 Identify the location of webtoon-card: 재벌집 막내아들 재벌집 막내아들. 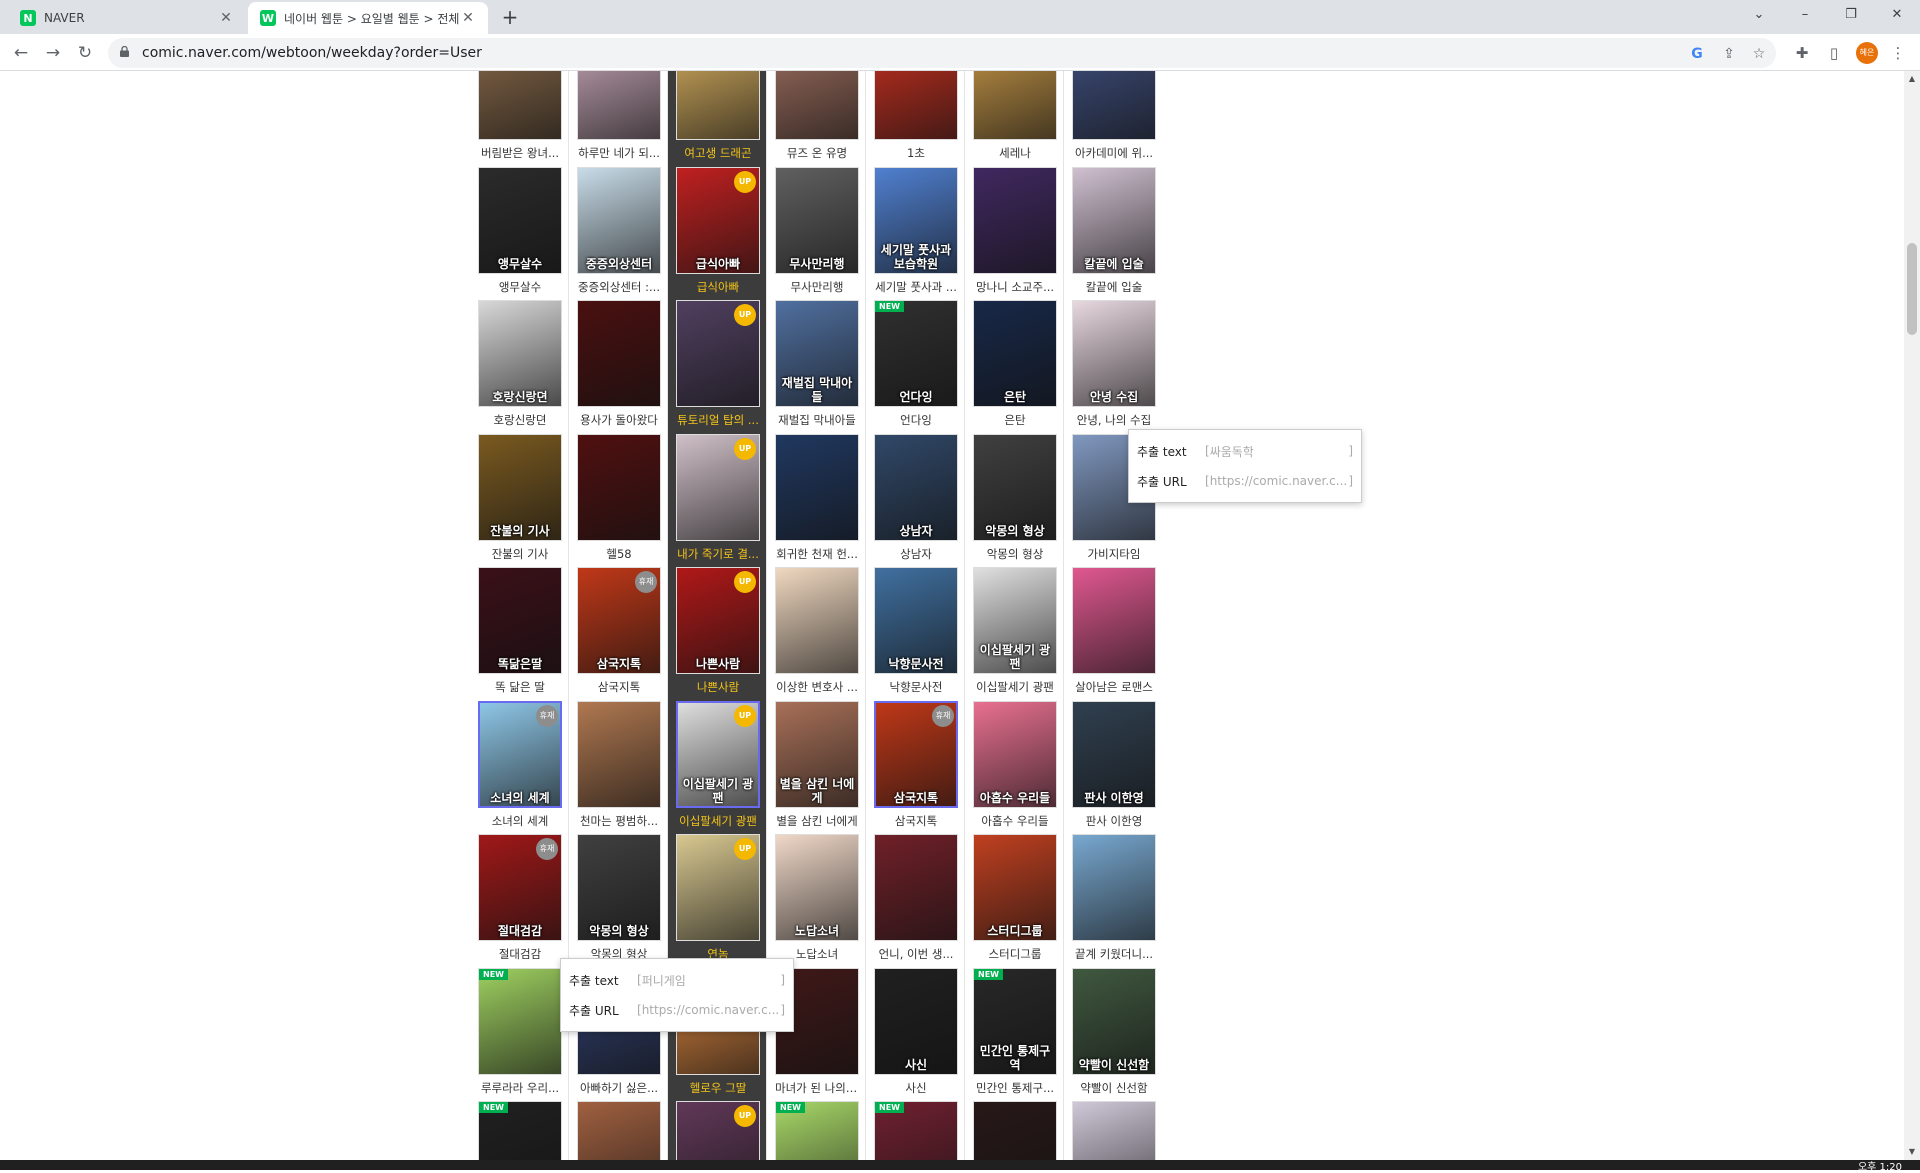
(817, 364).